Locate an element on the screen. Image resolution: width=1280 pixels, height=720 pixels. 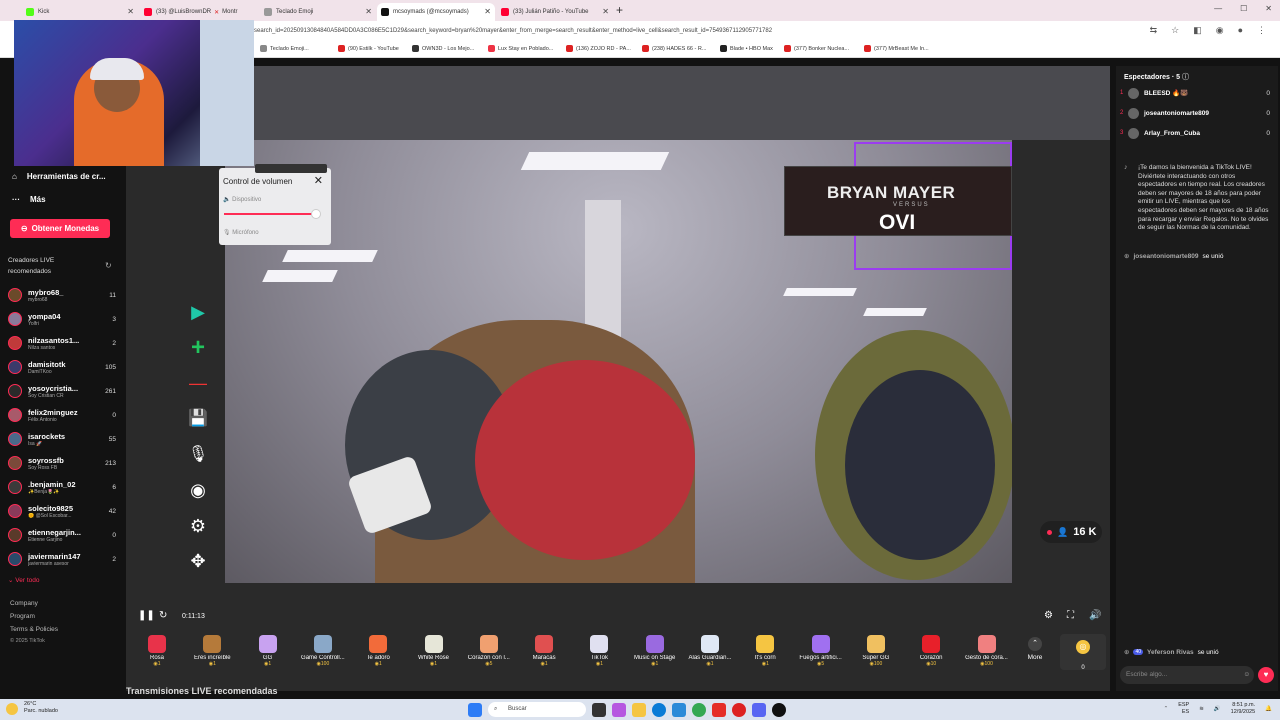
copilot-icon is located at coordinates (619, 709).